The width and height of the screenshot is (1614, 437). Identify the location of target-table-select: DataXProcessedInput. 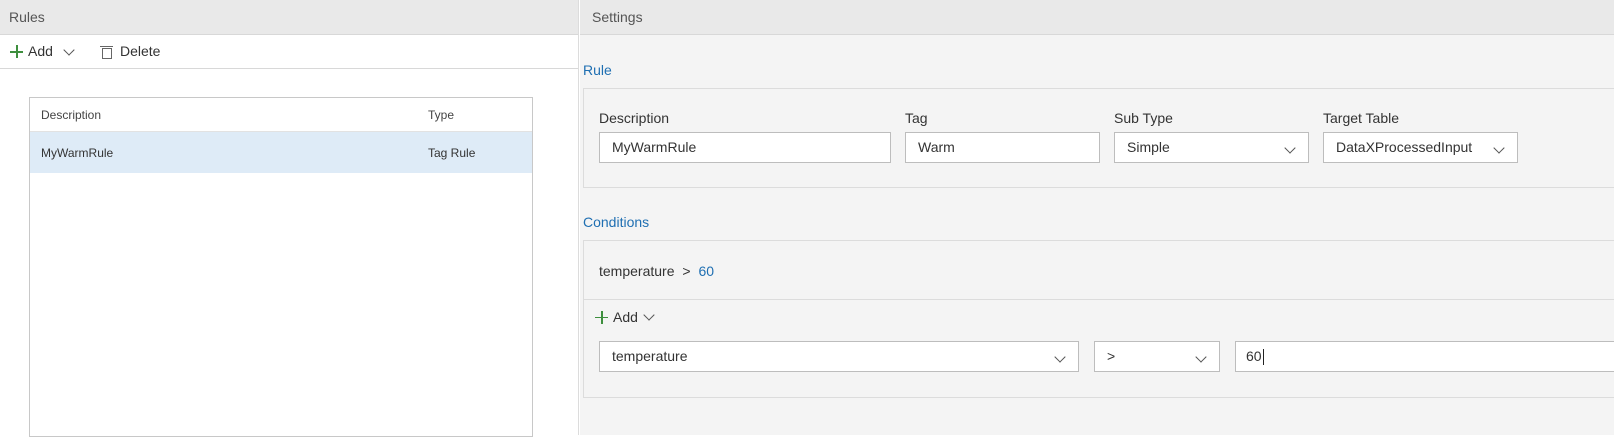
(1420, 147).